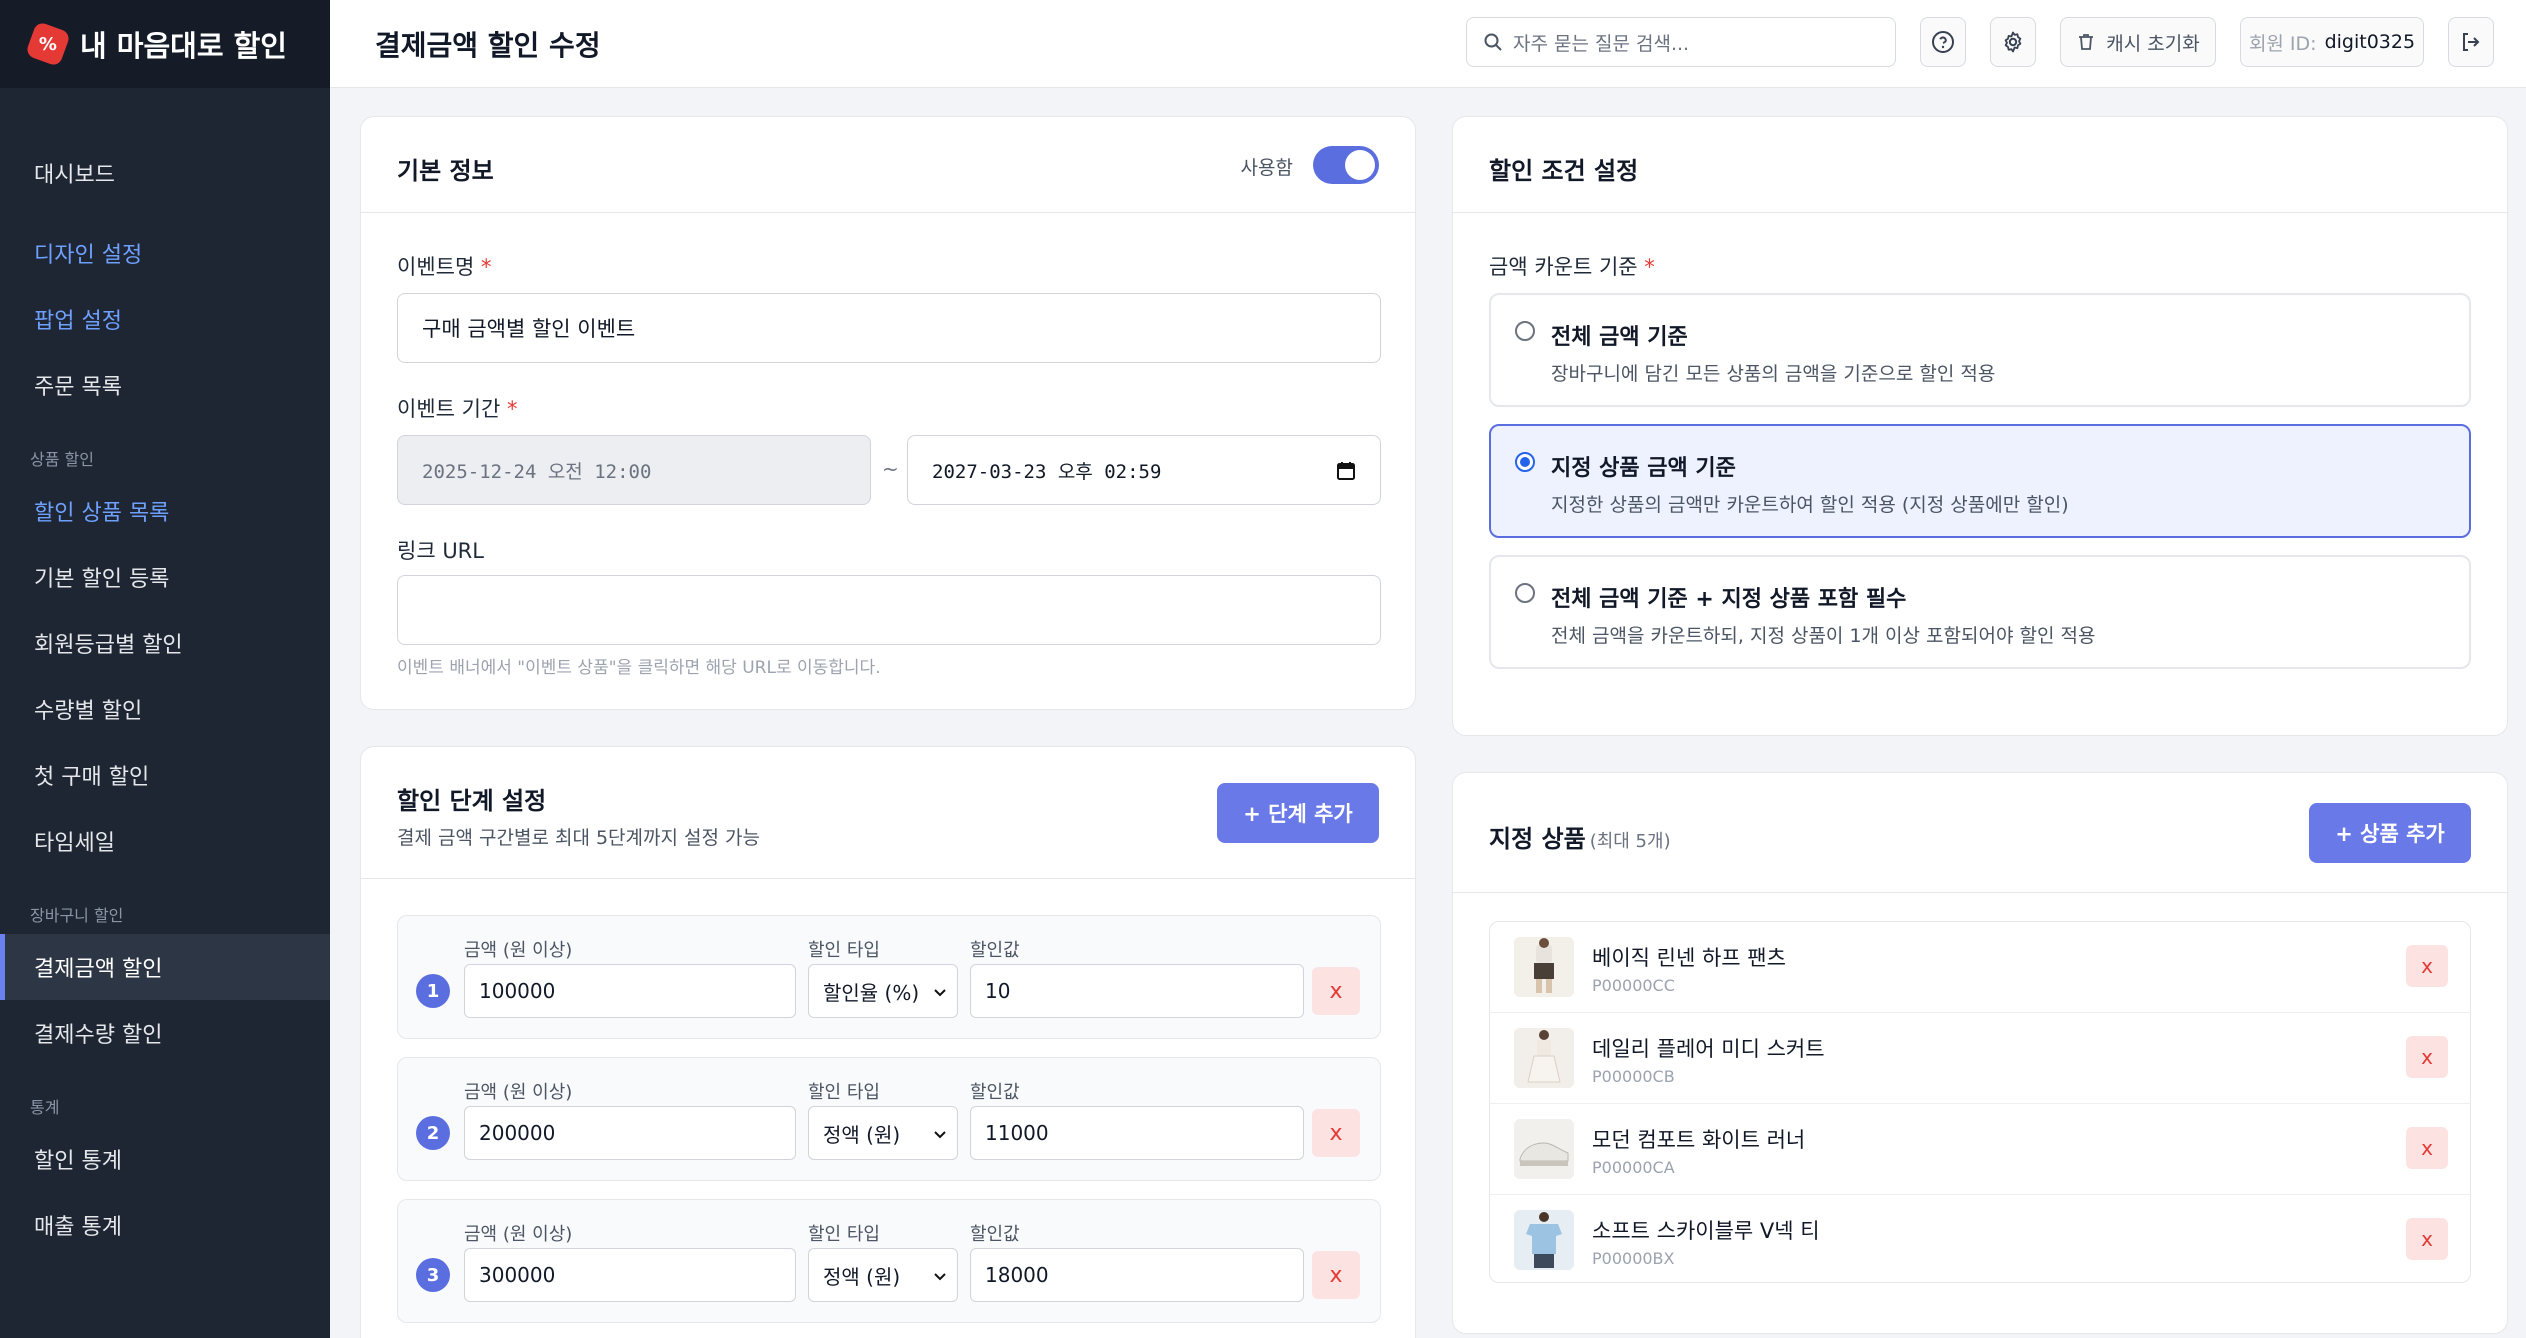 This screenshot has width=2526, height=1338. Describe the element at coordinates (1047, 471) in the screenshot. I see `event-end-value: 2027-03-23 오후 02:59` at that location.